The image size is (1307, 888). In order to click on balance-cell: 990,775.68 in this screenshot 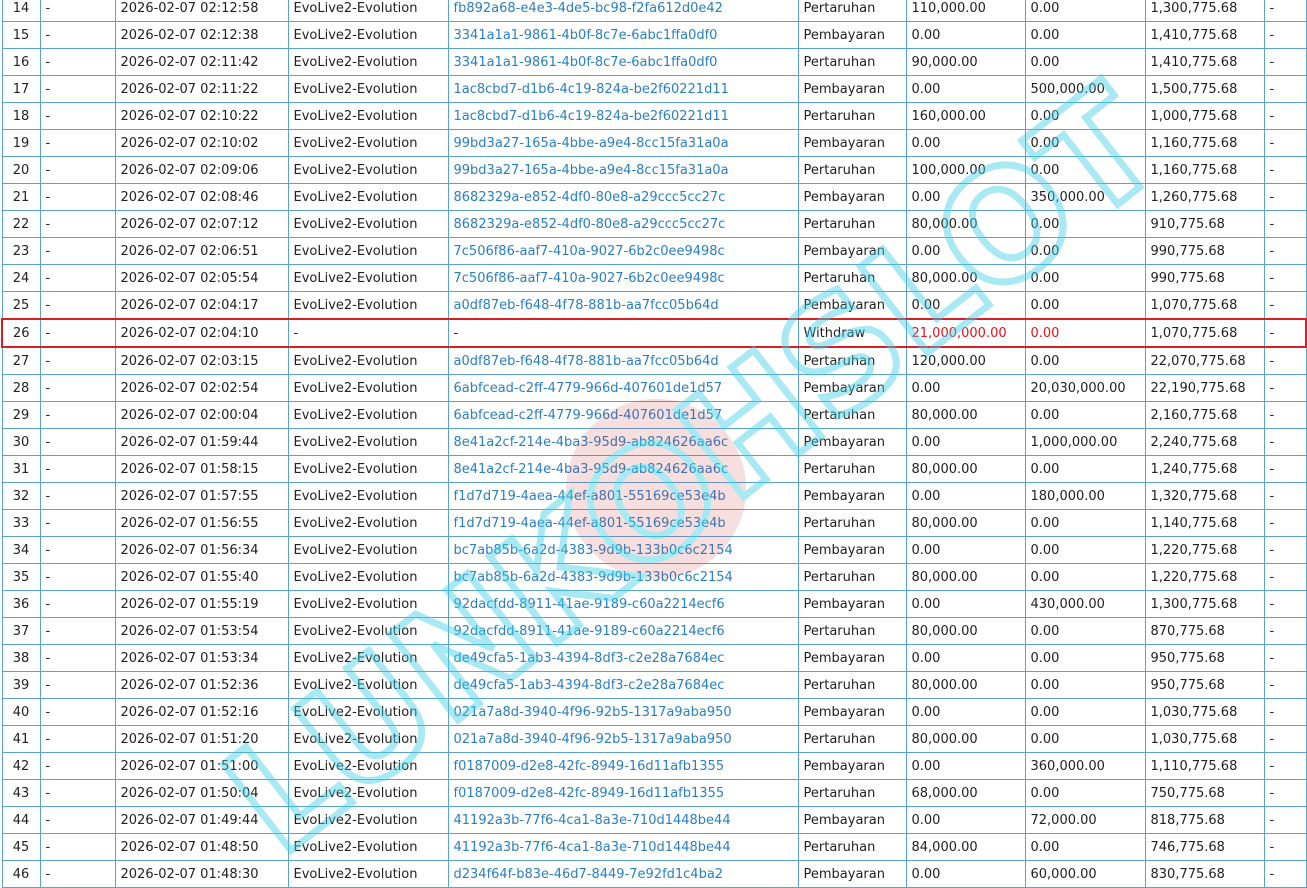, I will do `click(1204, 251)`.